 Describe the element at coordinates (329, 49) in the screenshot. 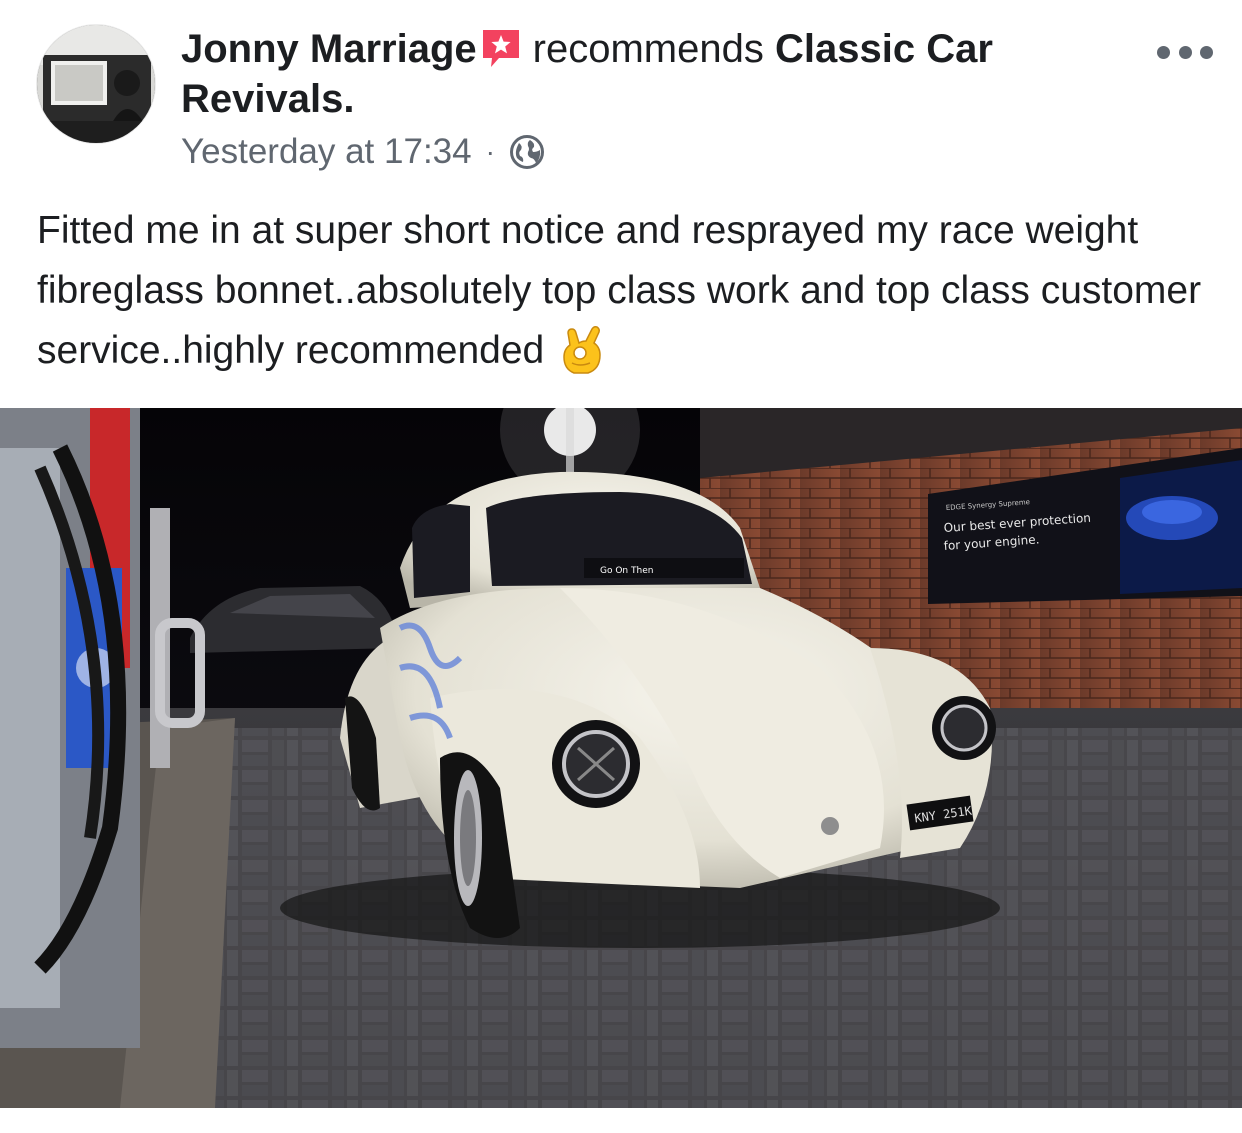

I see `author-name: Jonny Marriage` at that location.